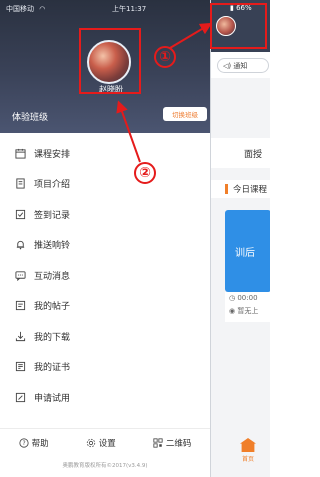 Image resolution: width=320 pixels, height=477 pixels. I want to click on notice-label: 通知, so click(240, 65).